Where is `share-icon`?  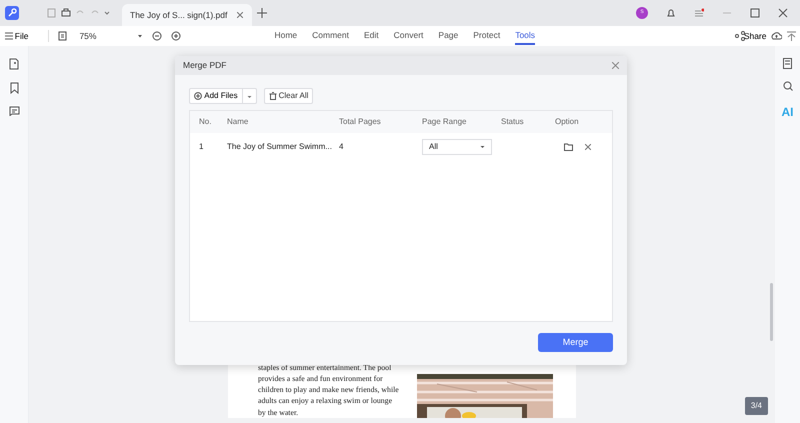
share-icon is located at coordinates (740, 36).